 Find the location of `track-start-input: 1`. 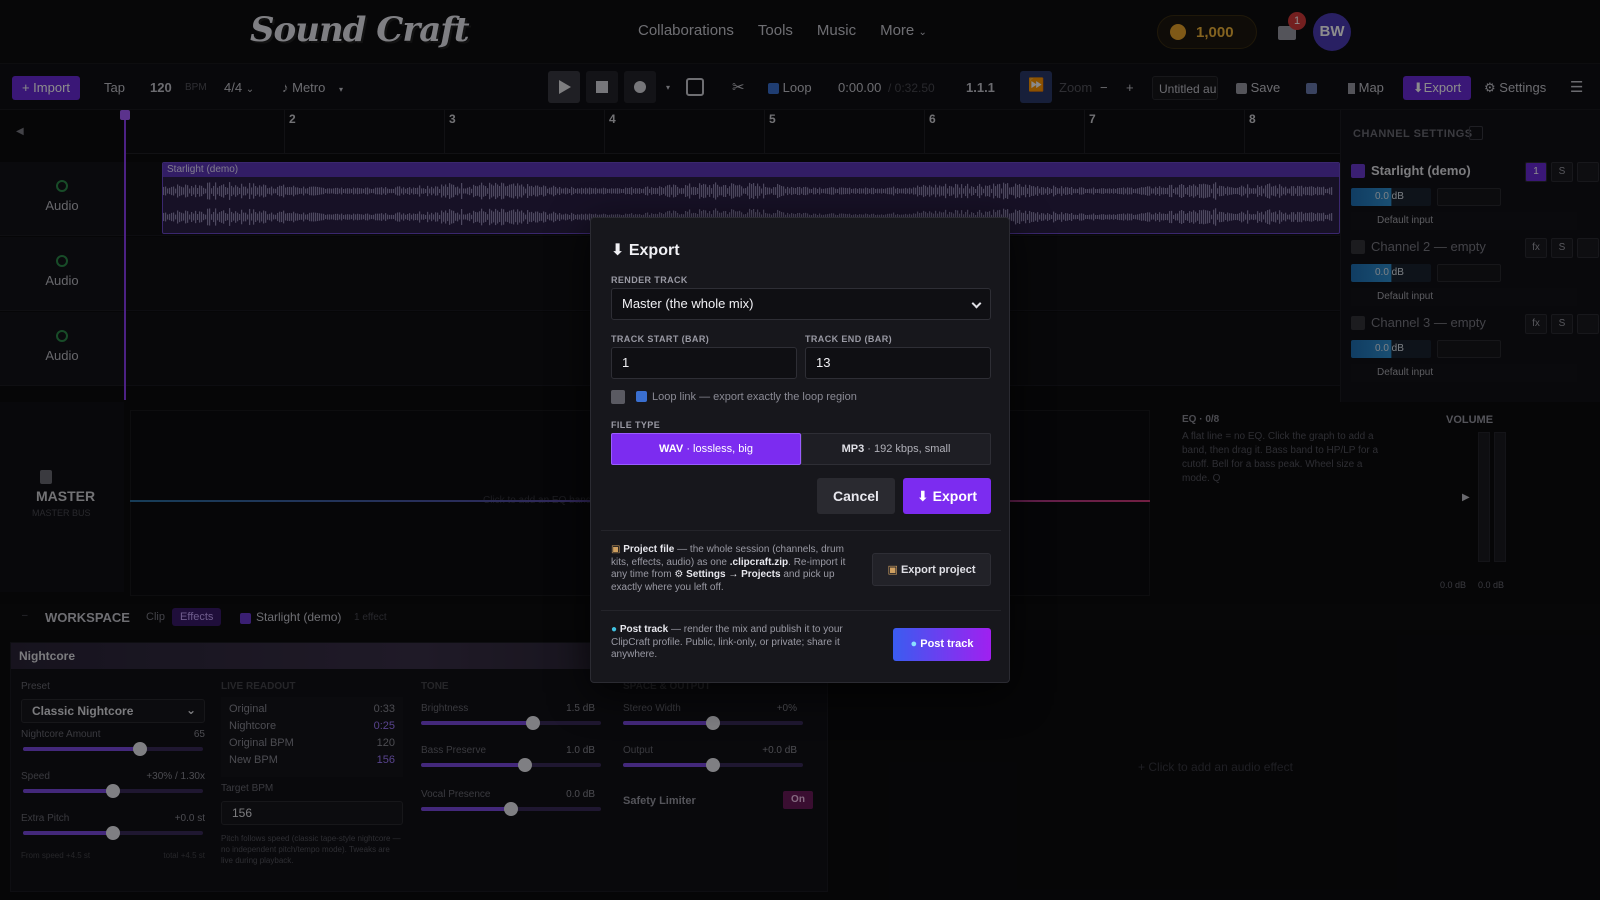

track-start-input: 1 is located at coordinates (704, 363).